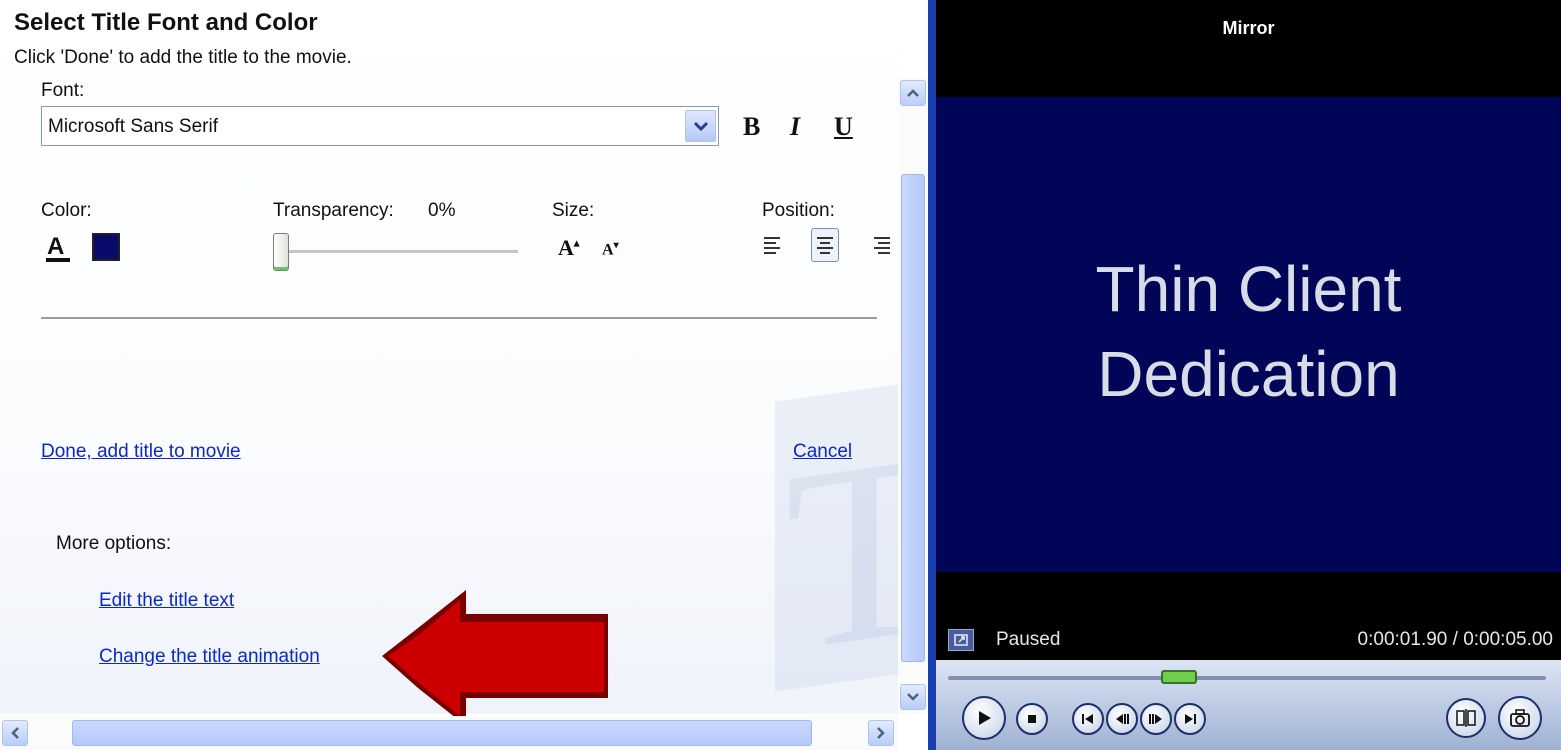  I want to click on split-clip-icon, so click(1466, 718).